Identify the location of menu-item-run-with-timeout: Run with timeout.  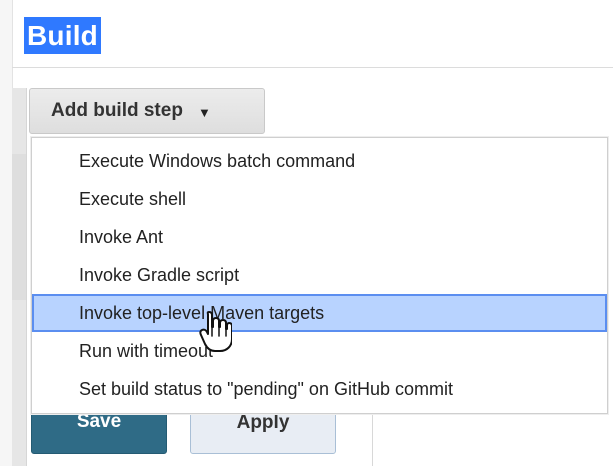
(319, 351).